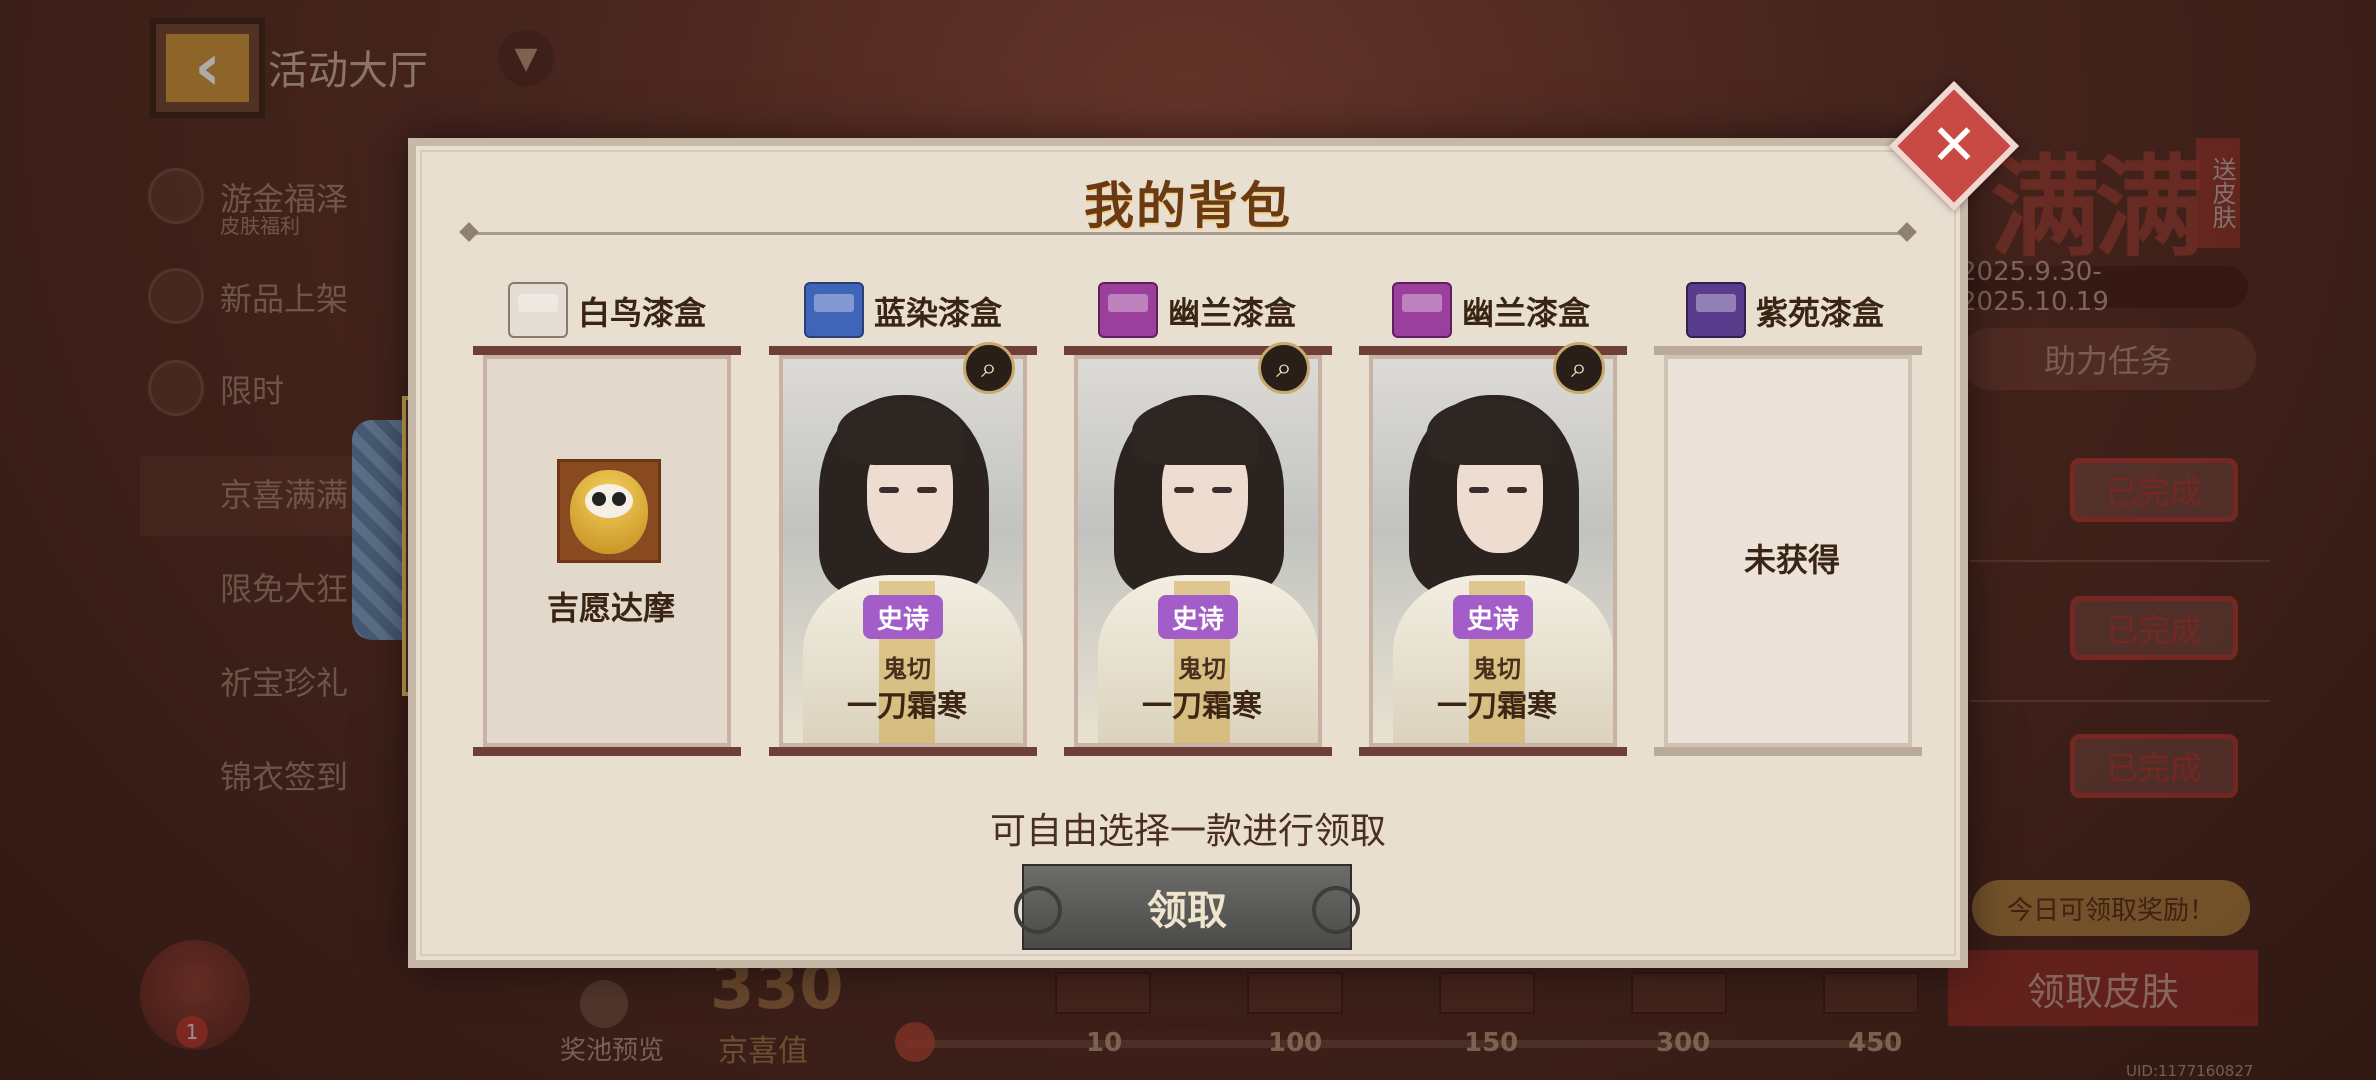 The image size is (2376, 1080). What do you see at coordinates (938, 313) in the screenshot?
I see `box-name: 蓝染漆盒` at bounding box center [938, 313].